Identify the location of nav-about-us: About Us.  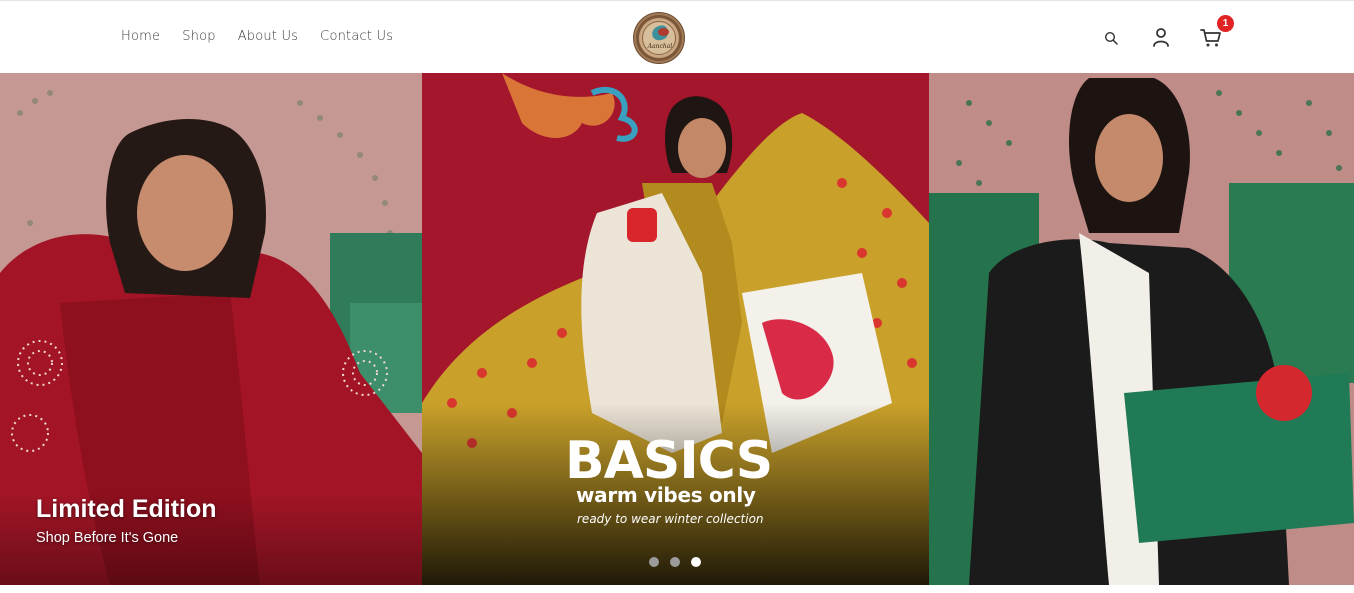
(268, 36).